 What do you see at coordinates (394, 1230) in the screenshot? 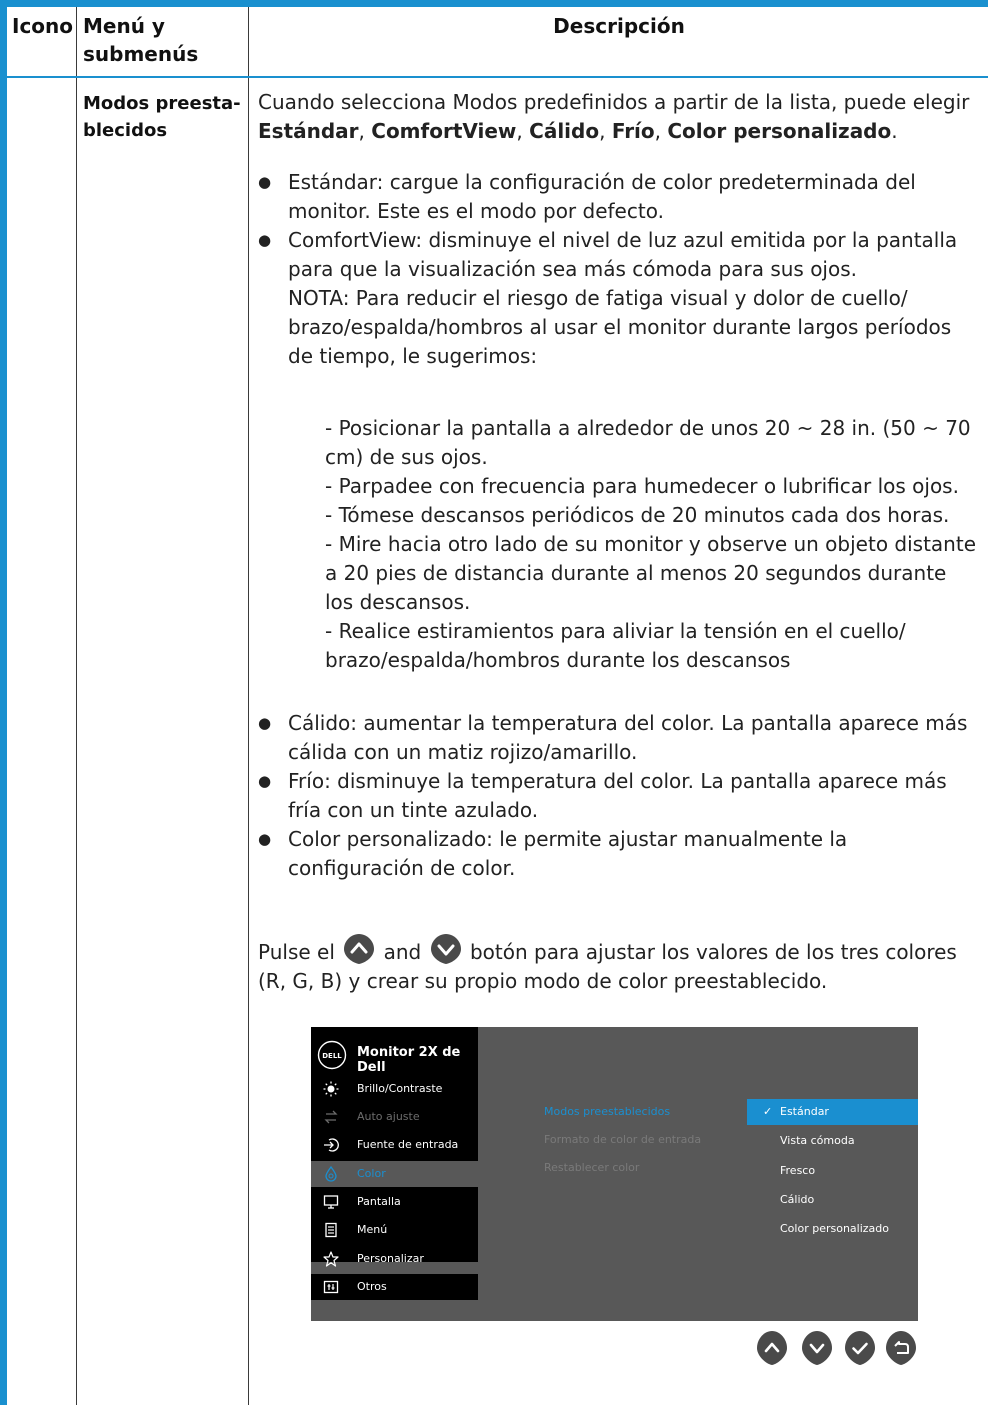
I see `osd-menu-menu: Menú` at bounding box center [394, 1230].